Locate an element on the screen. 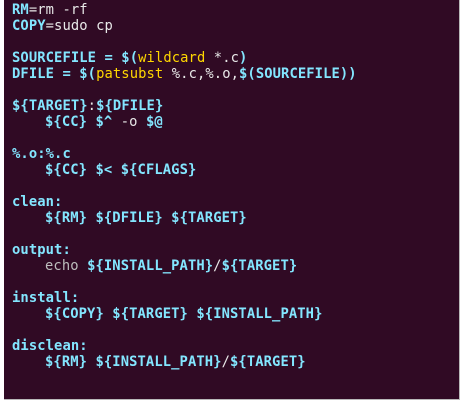 The image size is (461, 402). code-token-variable: COPY is located at coordinates (29, 26).